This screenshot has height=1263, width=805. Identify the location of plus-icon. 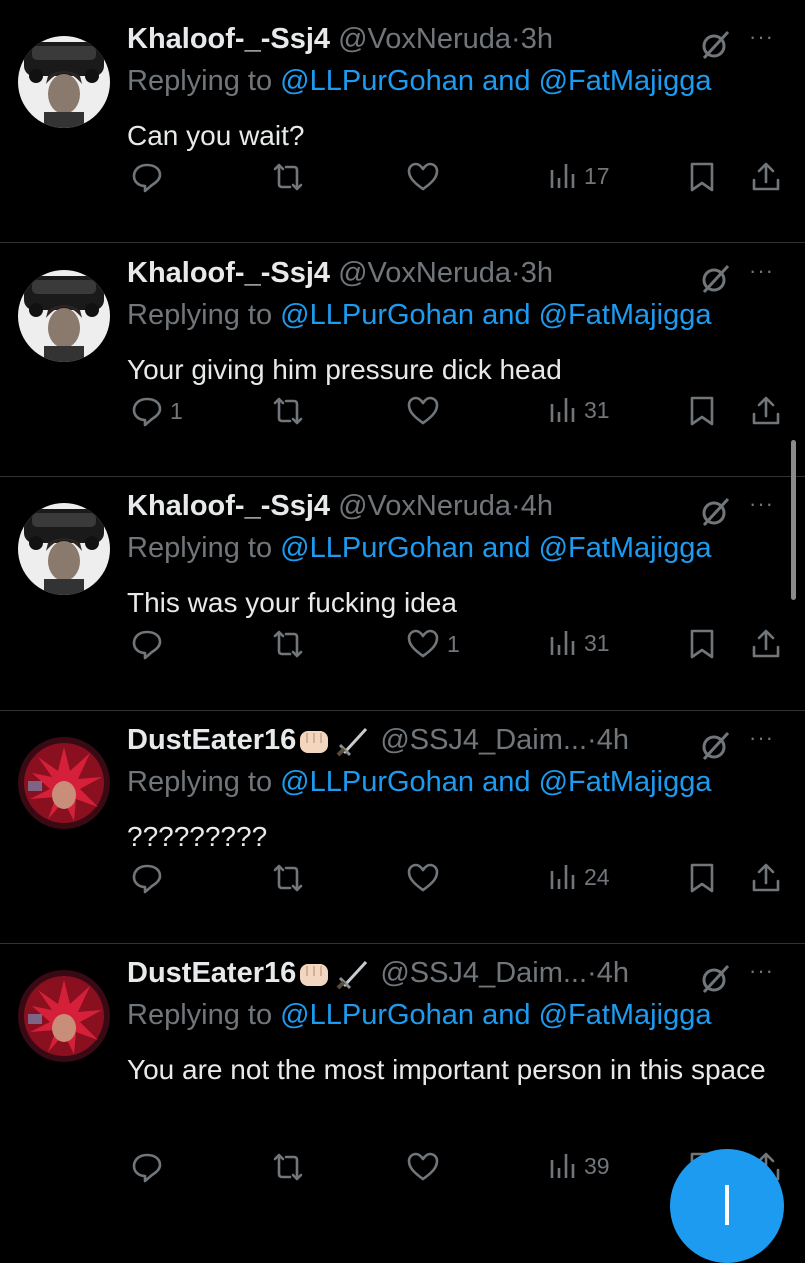
(727, 1205).